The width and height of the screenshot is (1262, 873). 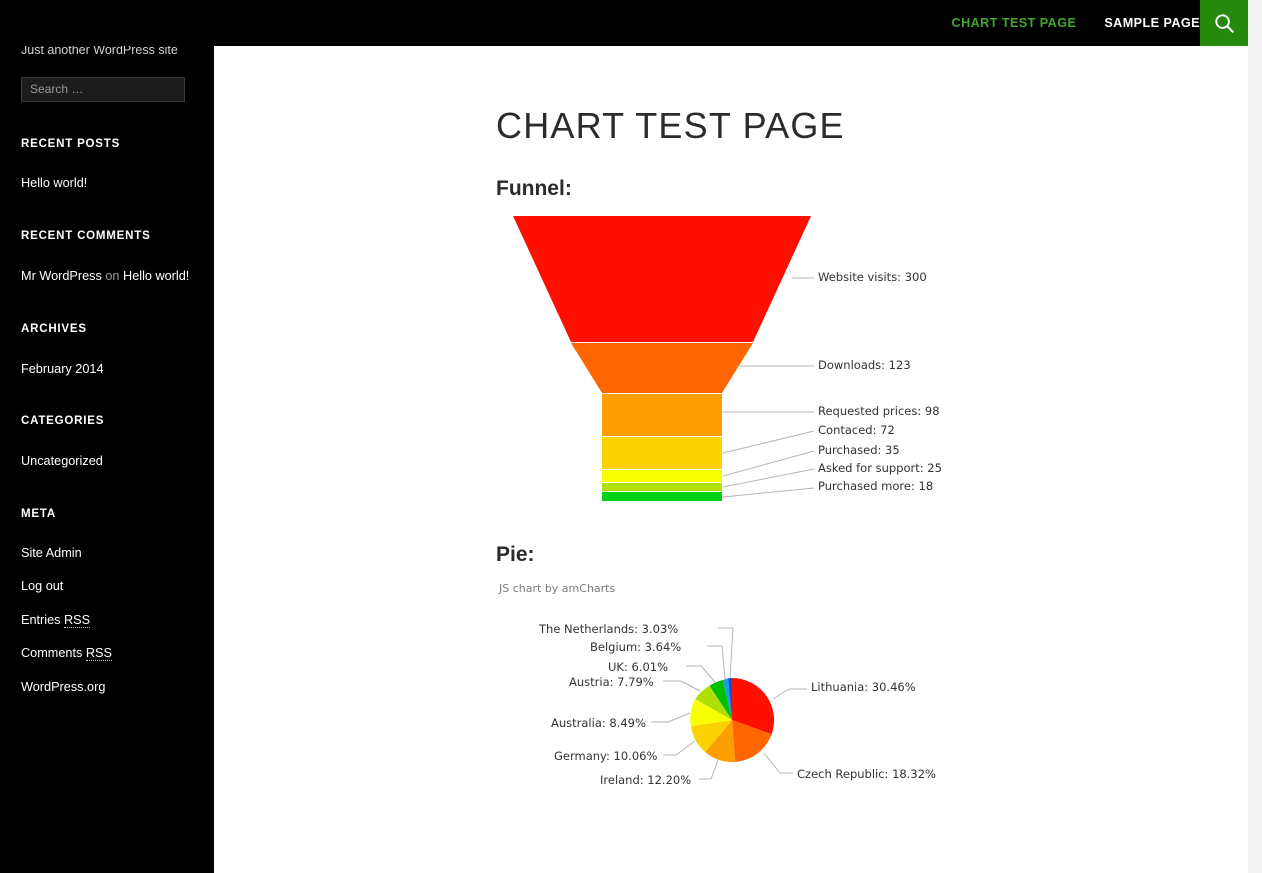 What do you see at coordinates (866, 773) in the screenshot?
I see `pie-label-czech-republic: Czech Republic: 18.32%` at bounding box center [866, 773].